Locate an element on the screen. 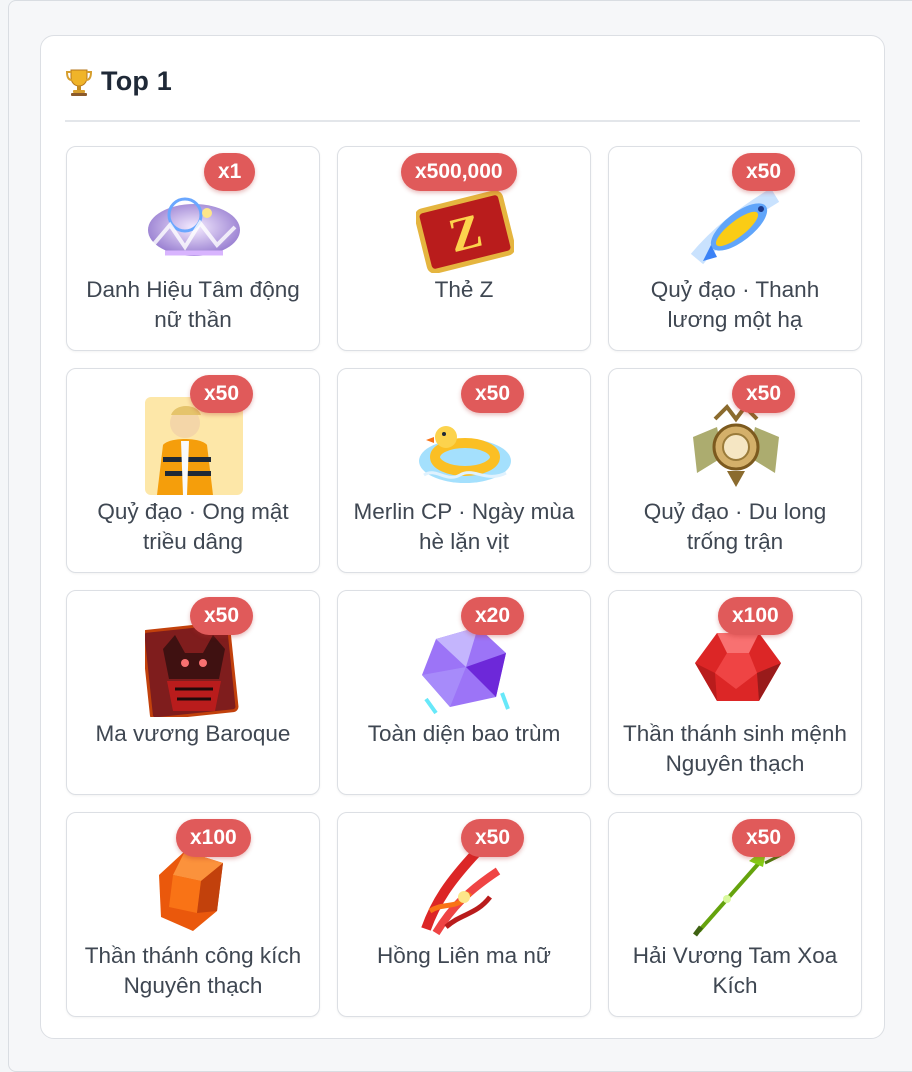  panel-header: Top 1 is located at coordinates (118, 81).